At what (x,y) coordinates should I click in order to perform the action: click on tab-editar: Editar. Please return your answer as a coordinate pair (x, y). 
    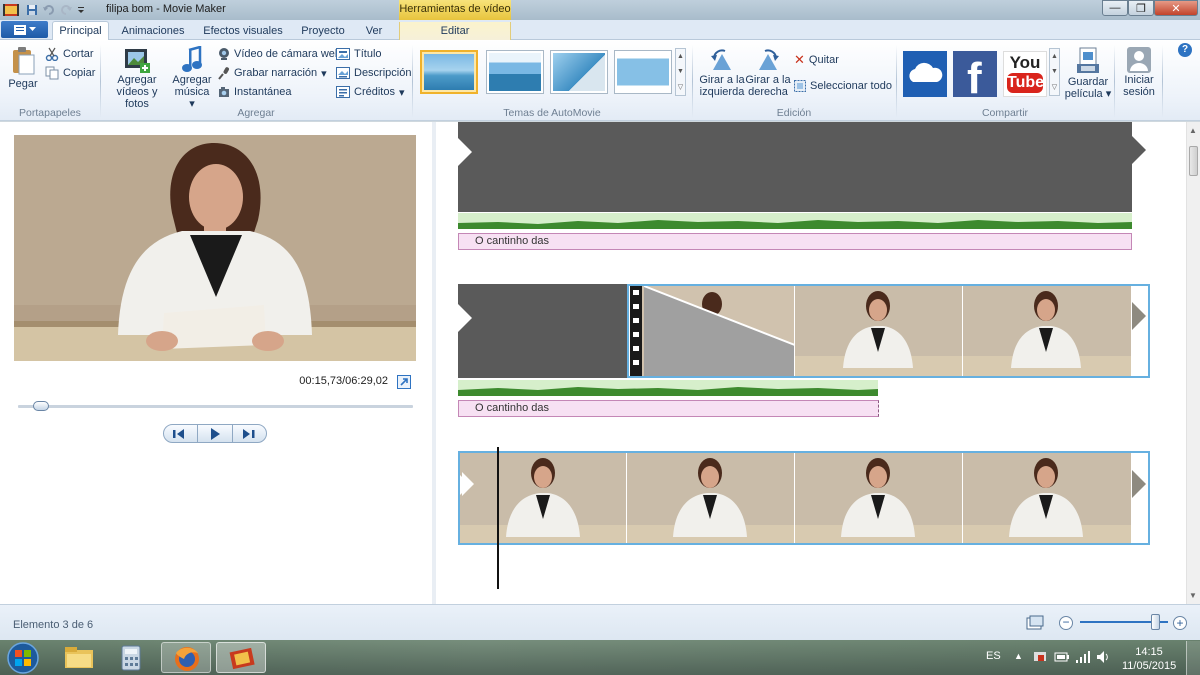
    Looking at the image, I should click on (455, 31).